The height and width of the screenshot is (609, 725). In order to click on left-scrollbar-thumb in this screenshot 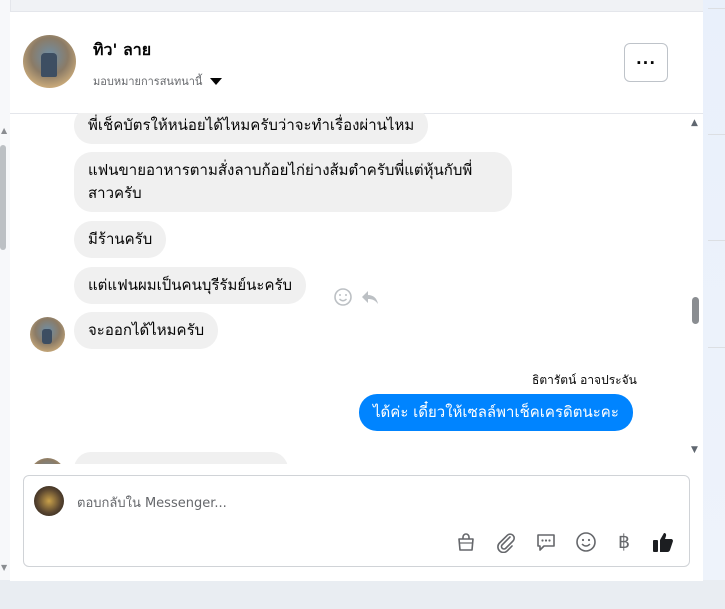, I will do `click(3, 197)`.